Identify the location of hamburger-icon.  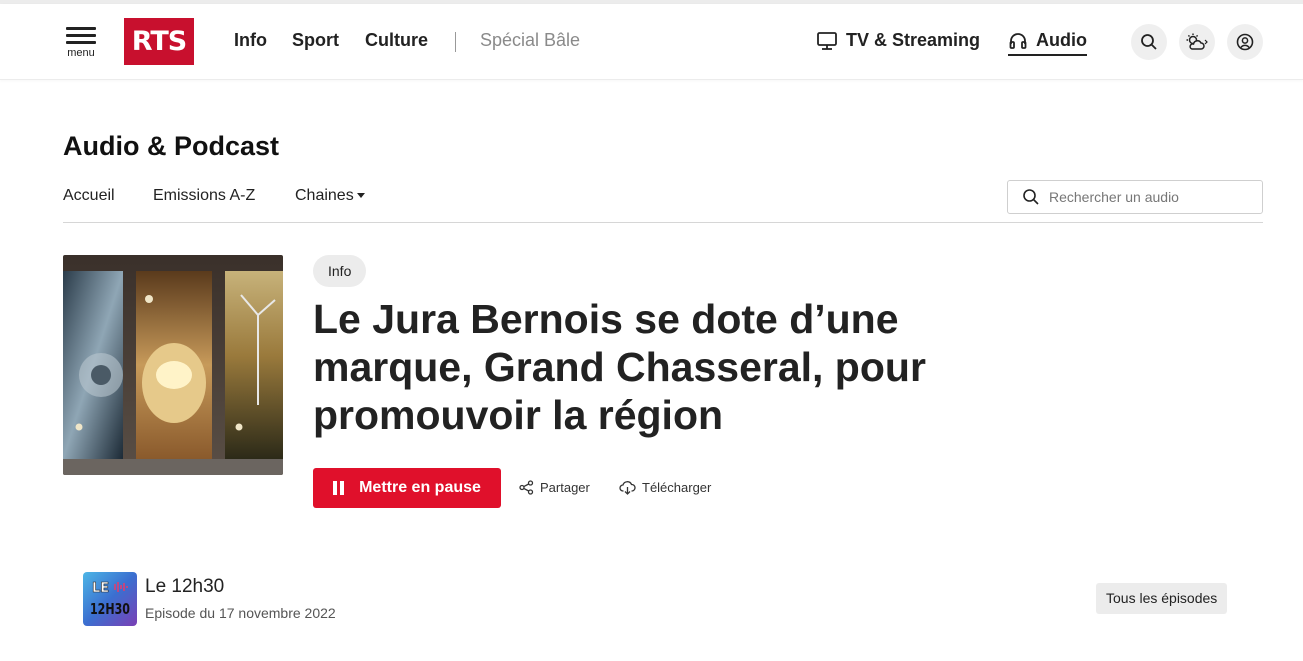
(81, 28).